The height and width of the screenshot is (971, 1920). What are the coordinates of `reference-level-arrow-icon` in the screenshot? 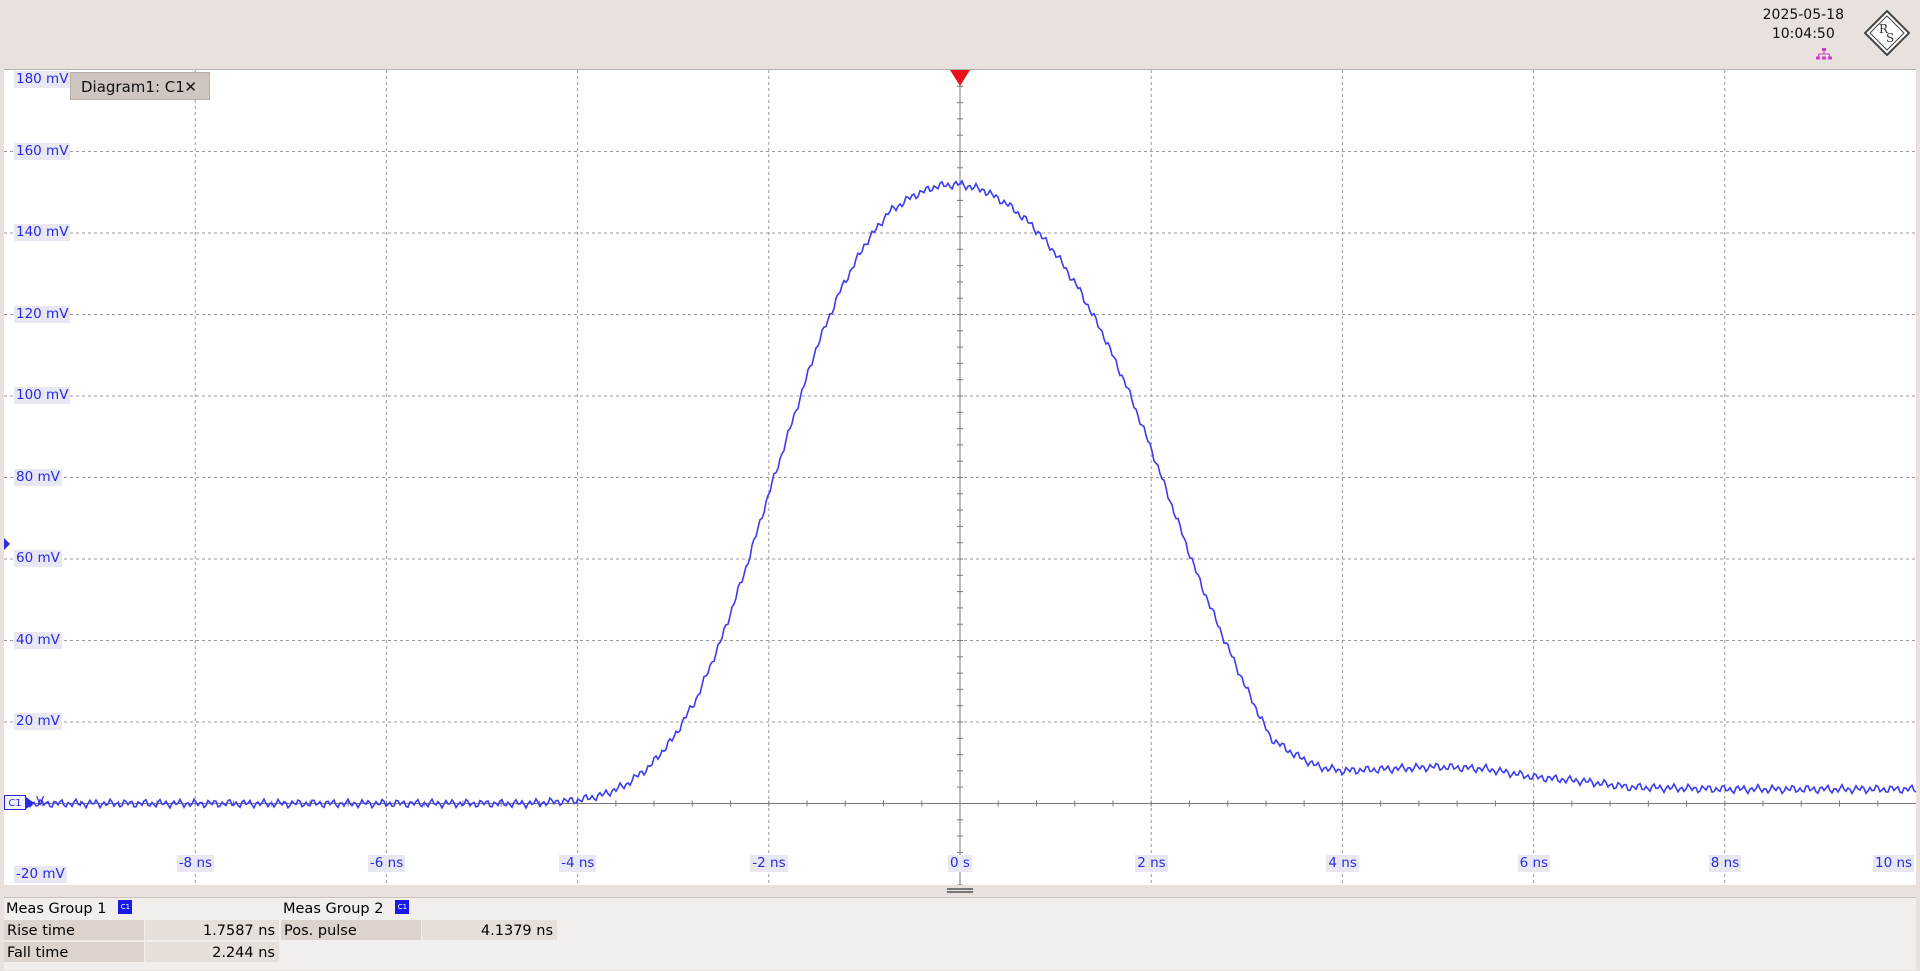 It's located at (7, 544).